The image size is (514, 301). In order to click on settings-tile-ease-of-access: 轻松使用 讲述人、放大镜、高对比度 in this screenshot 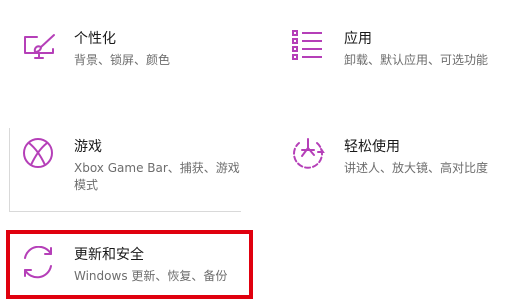, I will do `click(400, 163)`.